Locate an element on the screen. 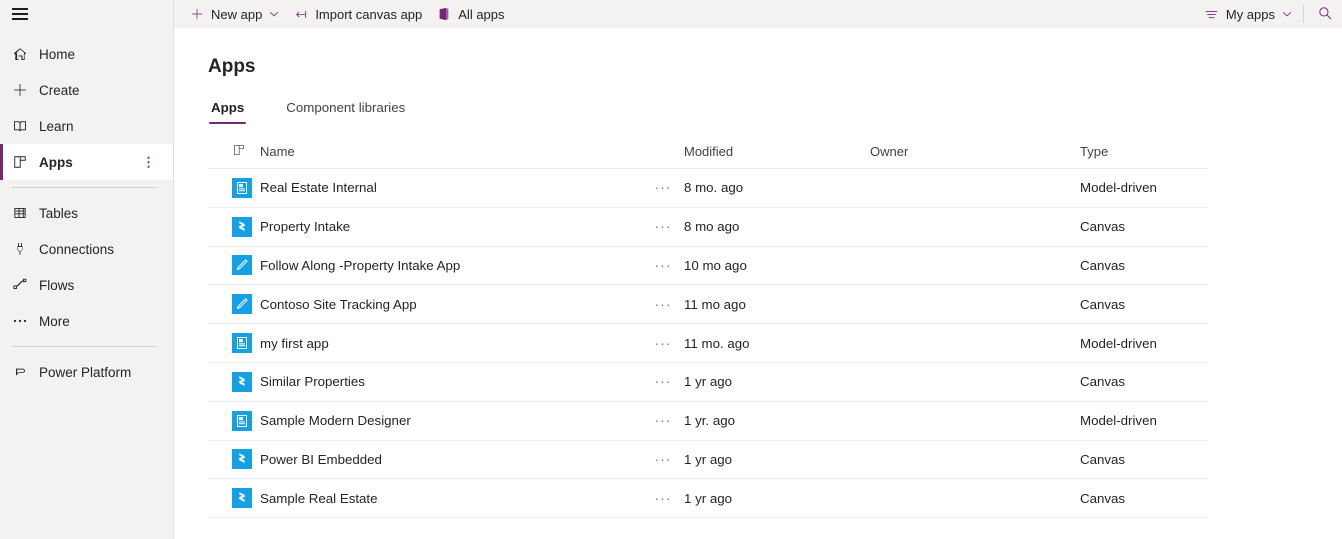 The image size is (1342, 539). new-app-button: New app is located at coordinates (234, 14).